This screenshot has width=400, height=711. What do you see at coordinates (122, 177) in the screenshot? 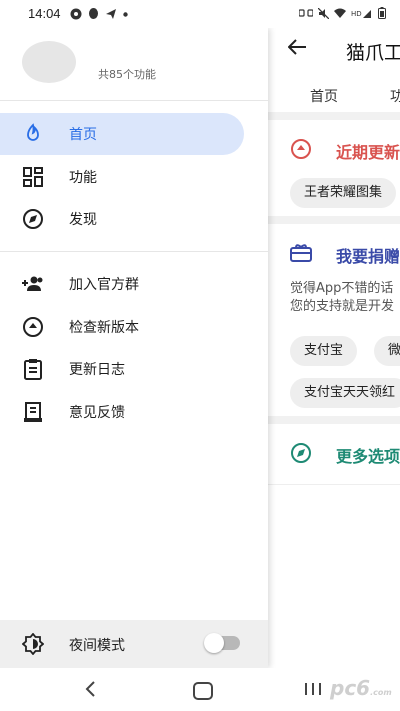
I see `nav-item-functions: 功能` at bounding box center [122, 177].